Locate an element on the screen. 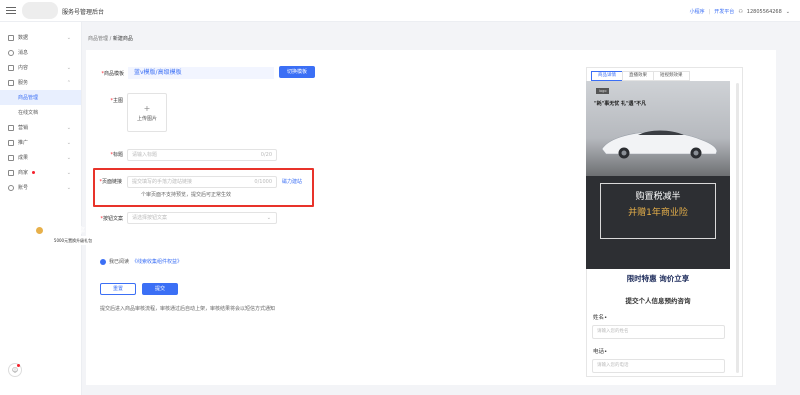  page-link-hint: 个审页面不支持预览，提交后可正常生效 is located at coordinates (186, 195).